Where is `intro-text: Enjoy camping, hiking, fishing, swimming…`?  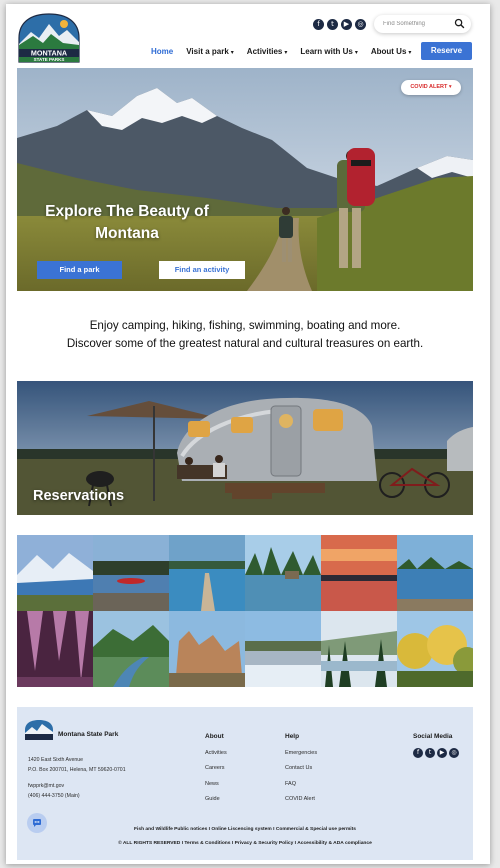 intro-text: Enjoy camping, hiking, fishing, swimming… is located at coordinates (245, 335).